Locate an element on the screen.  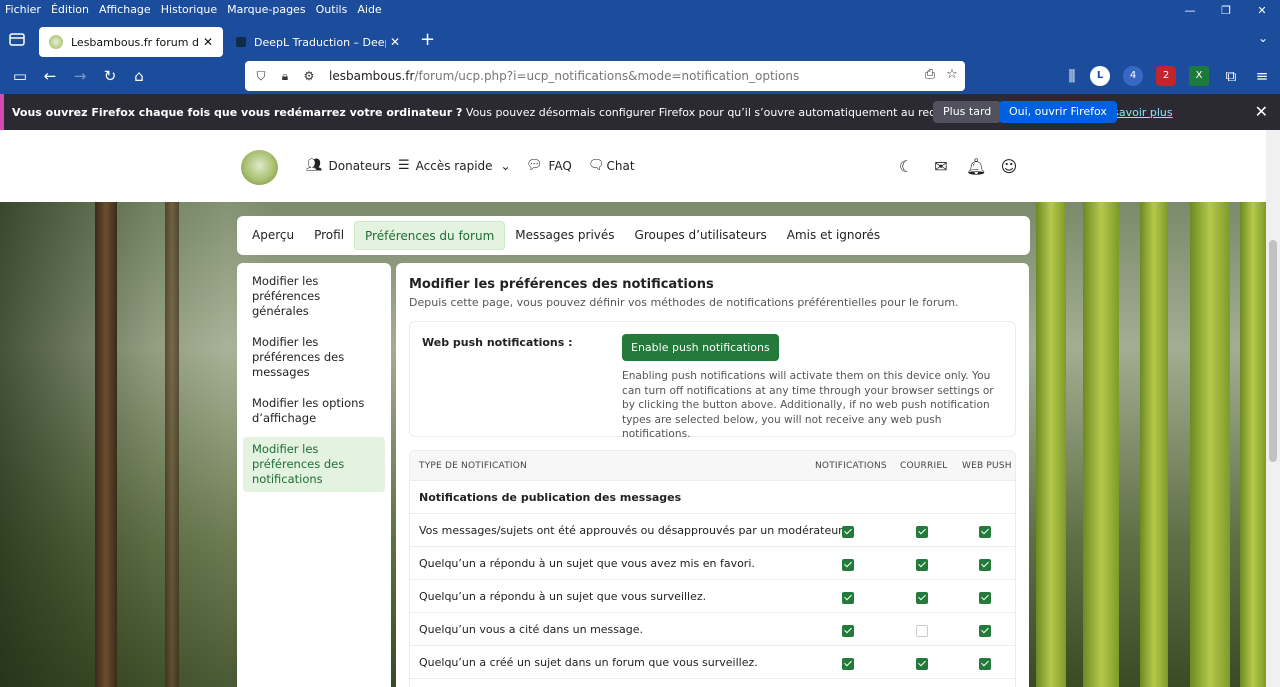
notification-type-label: Quelqu’un vous a cité dans un message. is located at coordinates (531, 629).